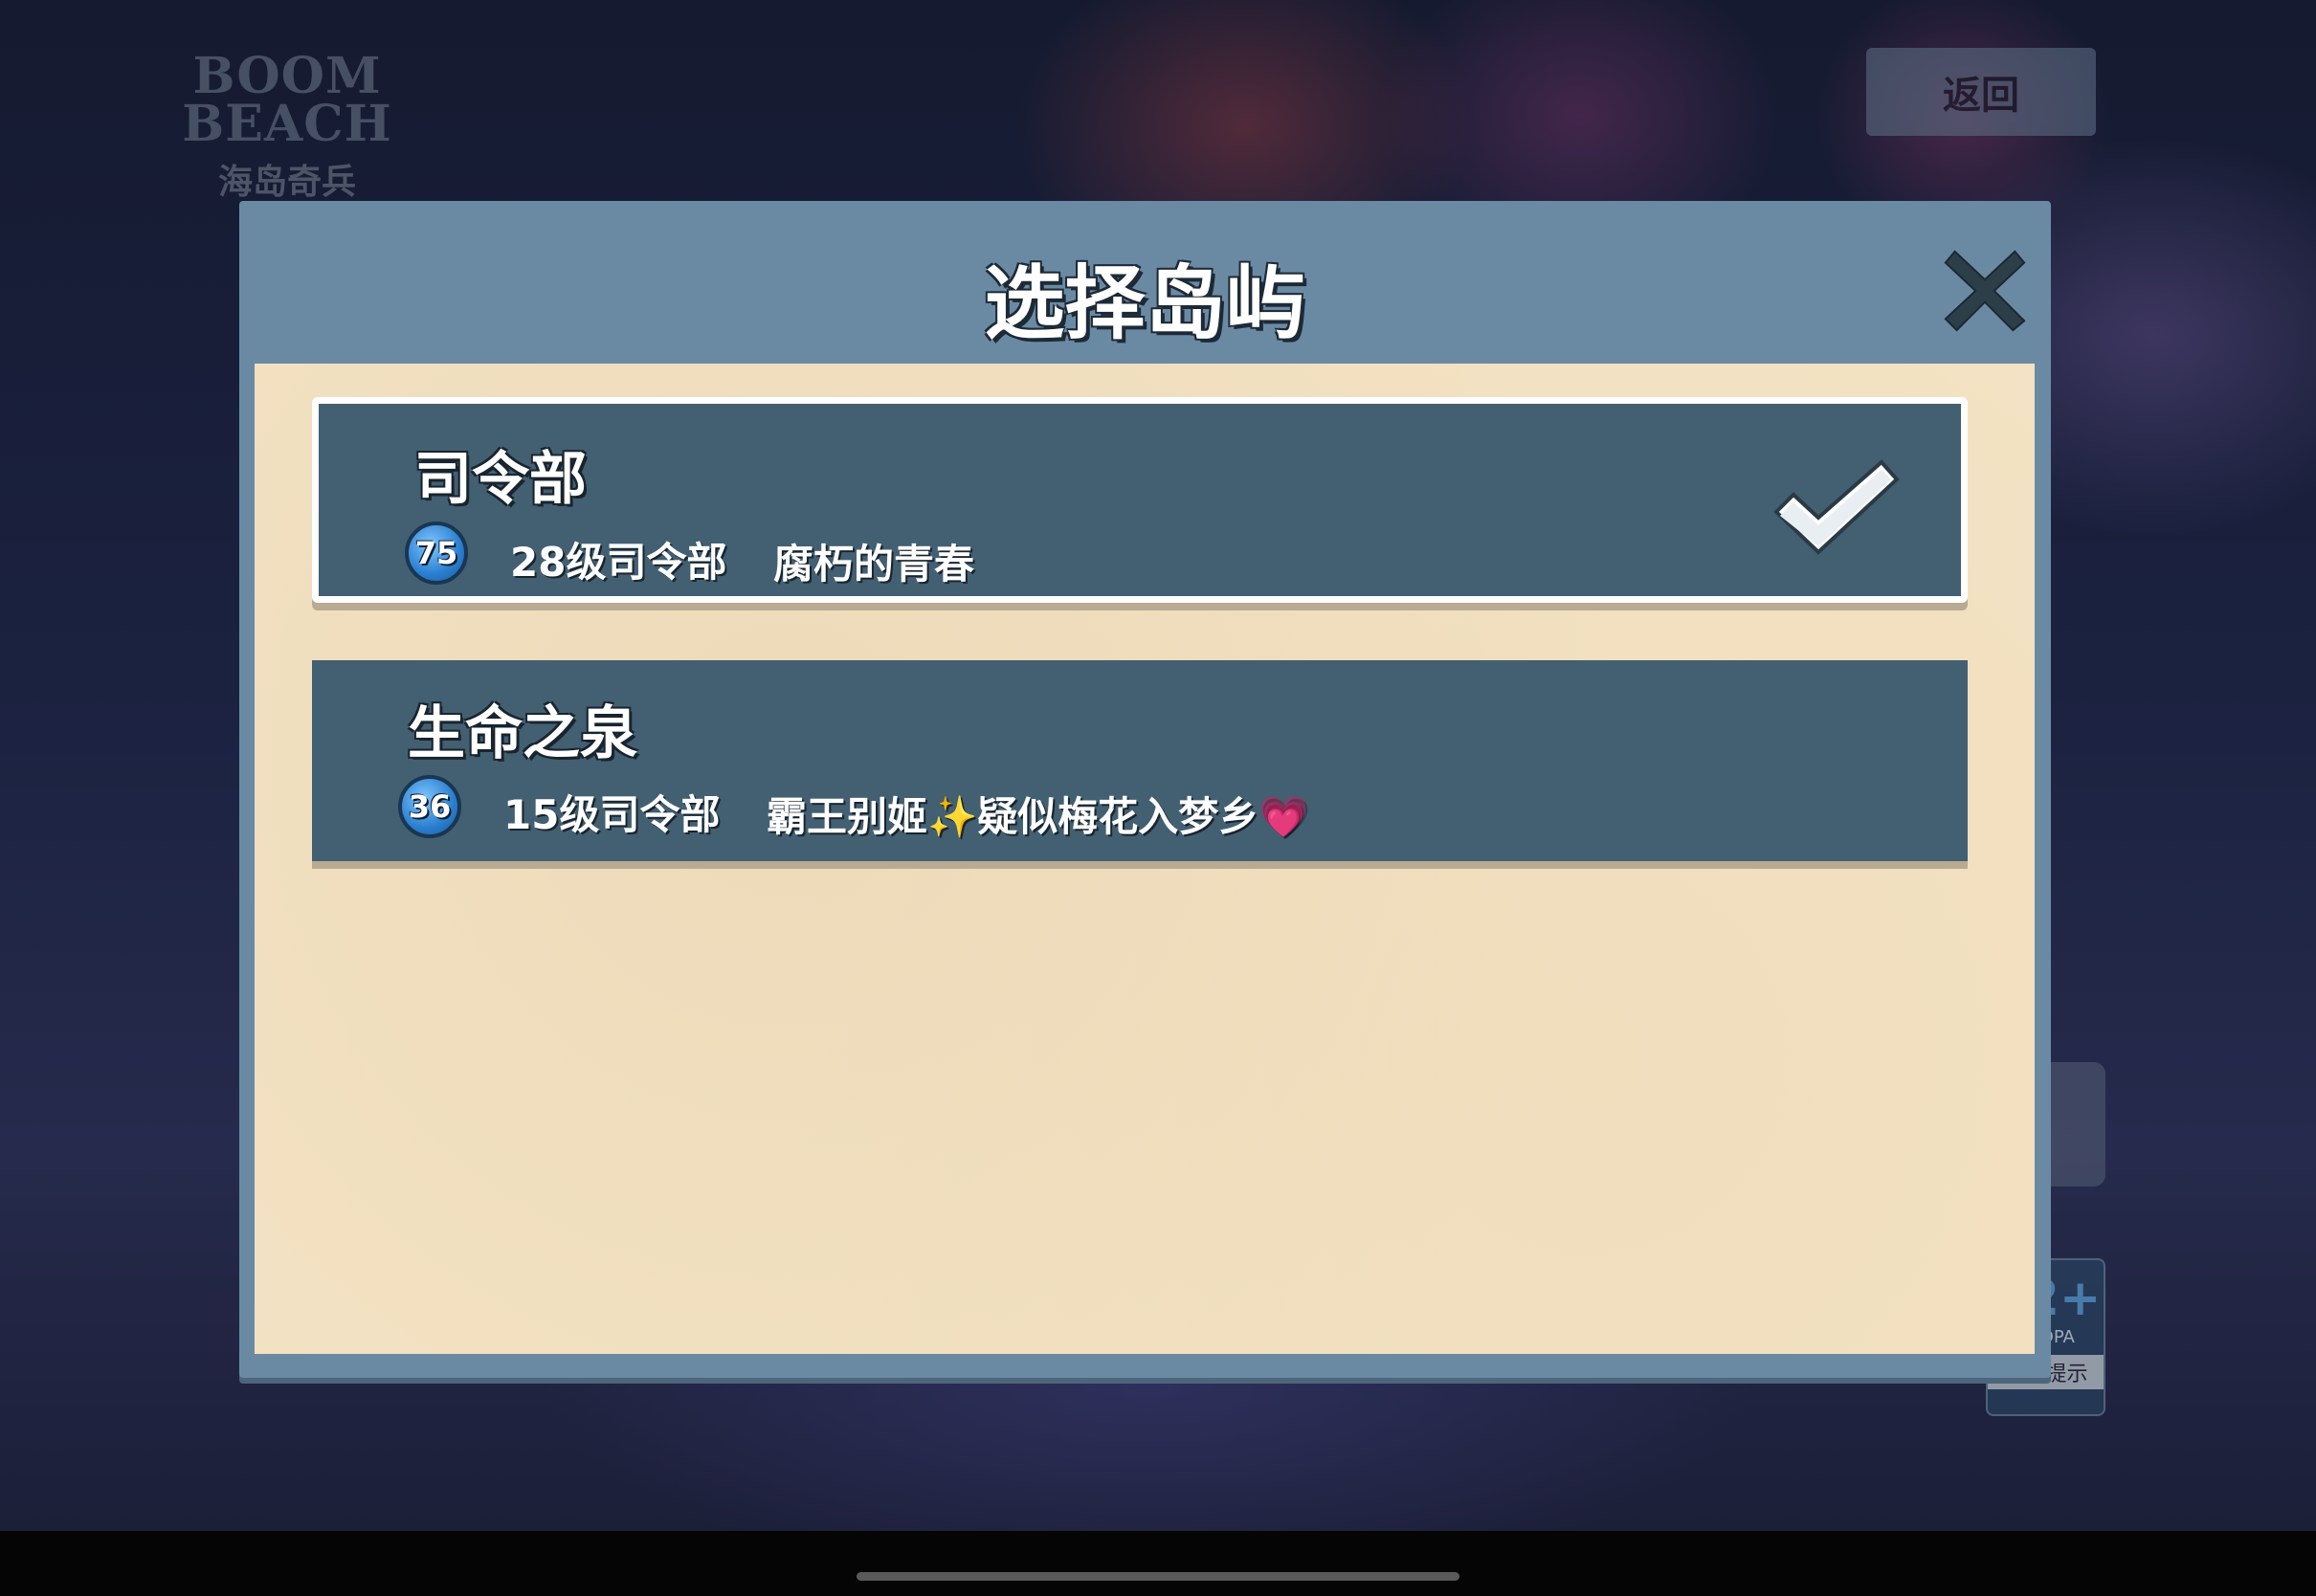 Image resolution: width=2316 pixels, height=1596 pixels. Describe the element at coordinates (618, 563) in the screenshot. I see `hq-level-text: 28级司令部` at that location.